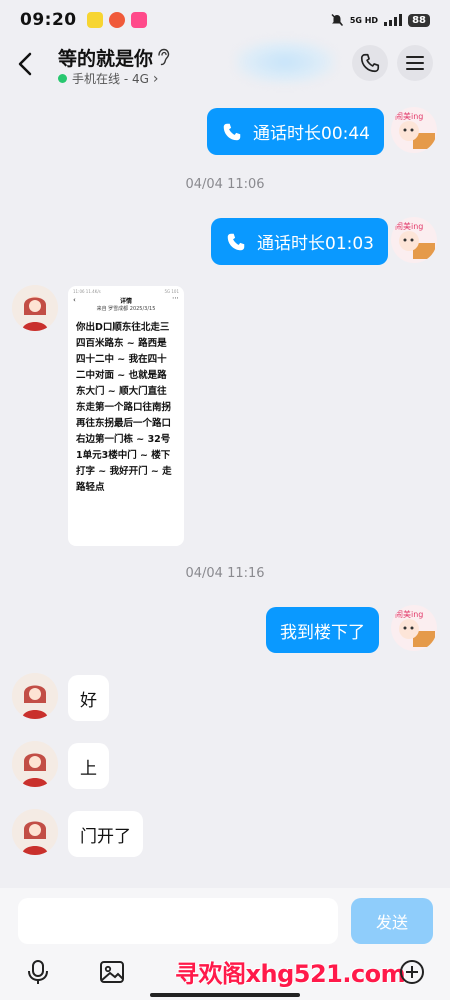  Describe the element at coordinates (25, 64) in the screenshot. I see `back-icon` at that location.